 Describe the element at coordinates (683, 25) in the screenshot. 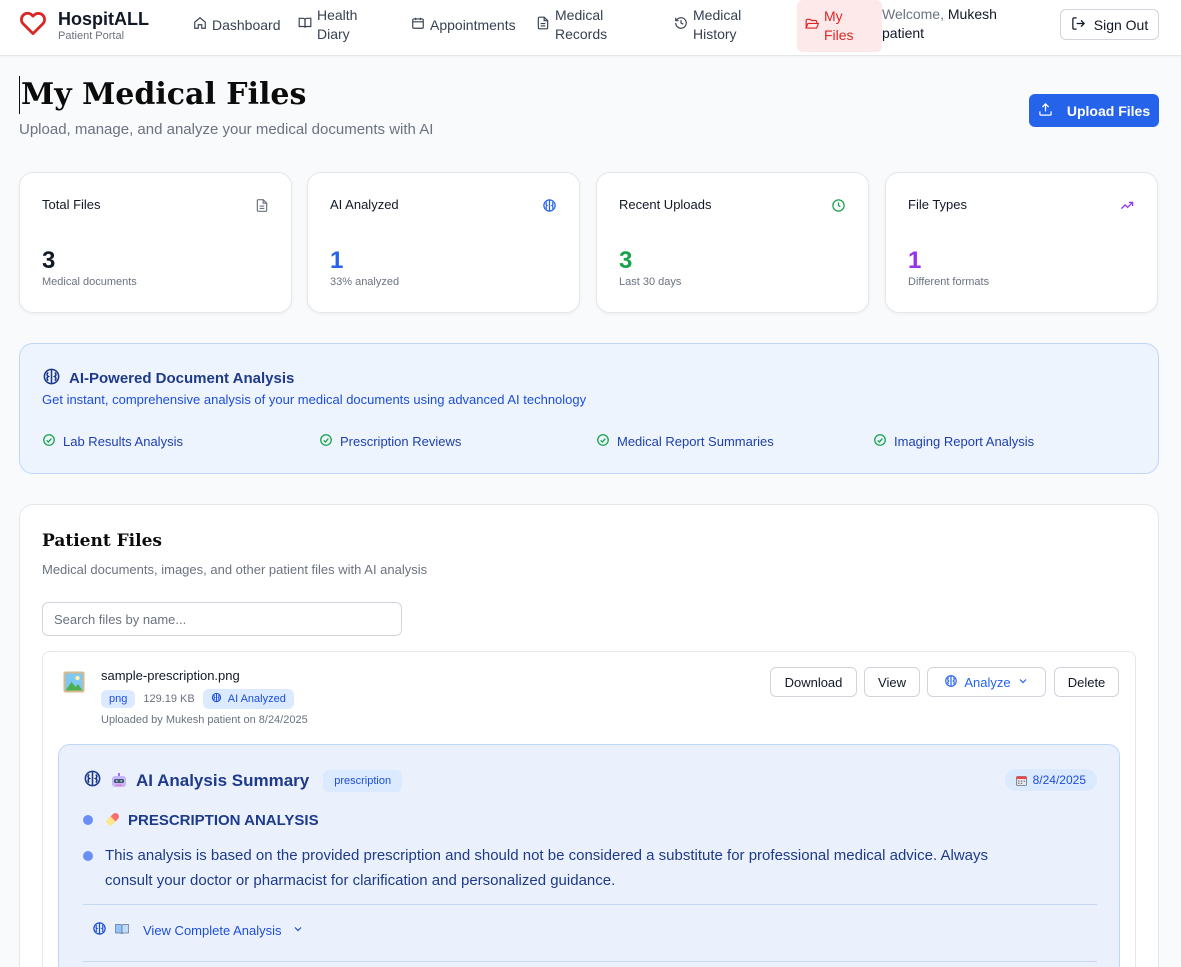

I see `history-icon` at that location.